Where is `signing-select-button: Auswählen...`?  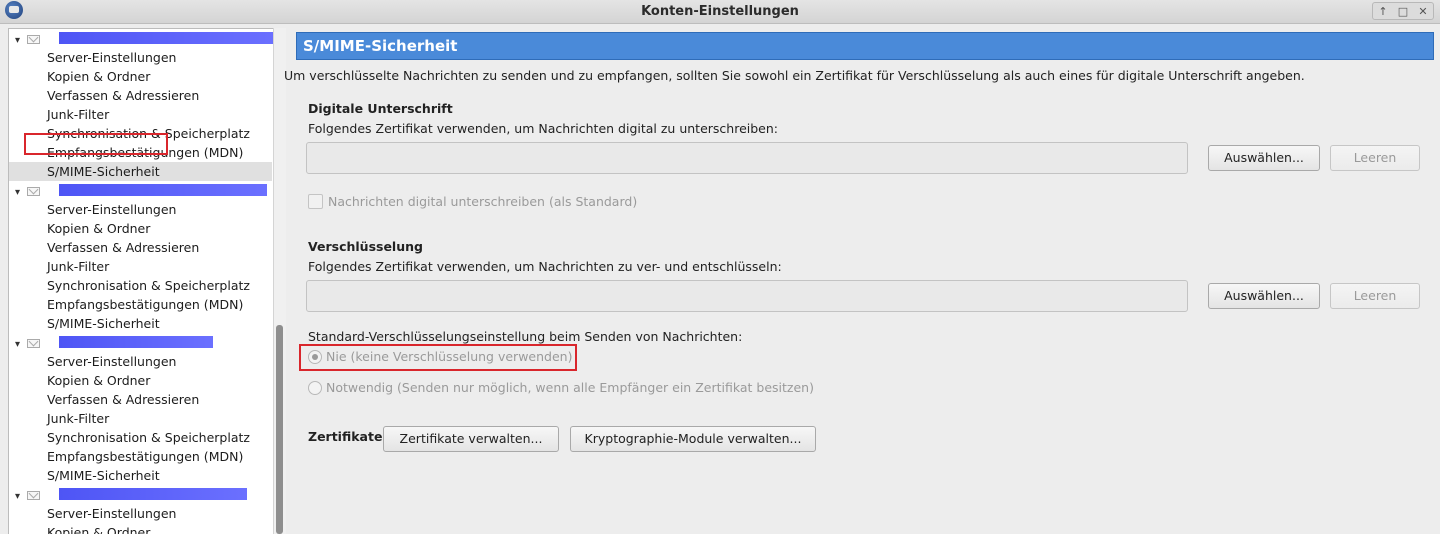
signing-select-button: Auswählen... is located at coordinates (1264, 158).